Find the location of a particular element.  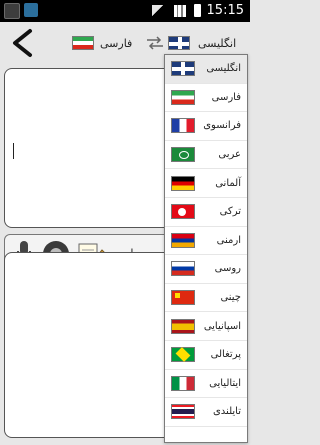

language-option-arabic: عربی is located at coordinates (206, 155).